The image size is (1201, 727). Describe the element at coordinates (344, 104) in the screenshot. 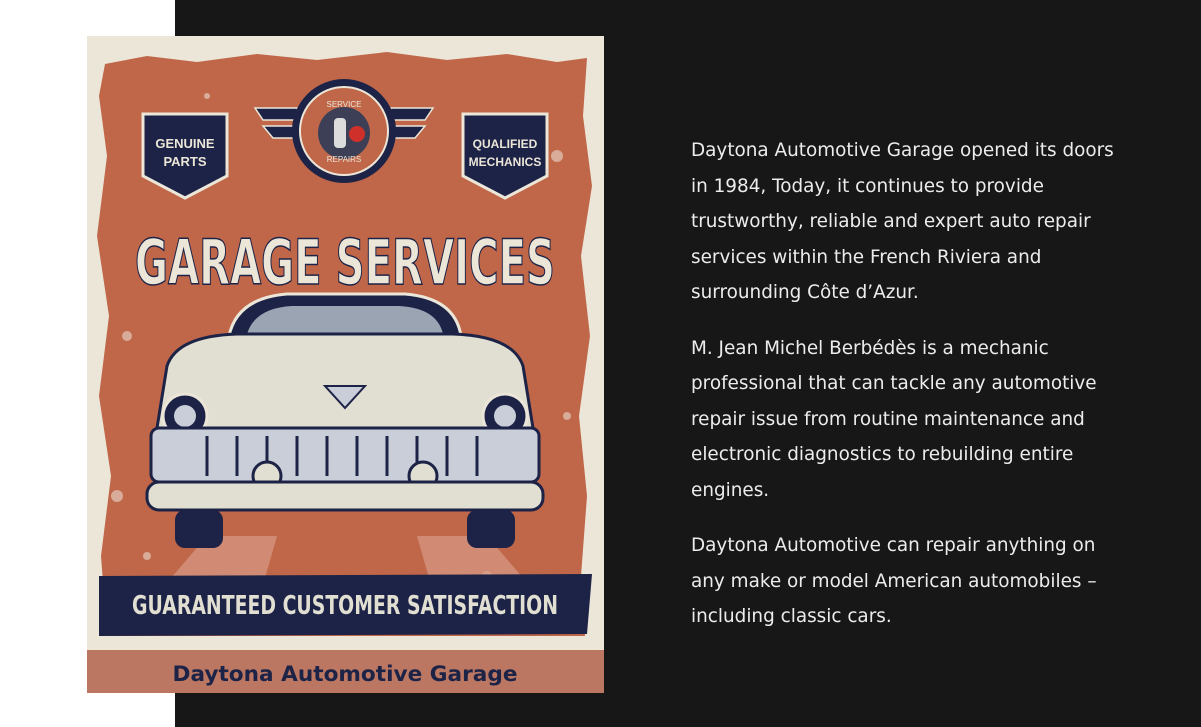

I see `emblem-top-text: SERVICE` at that location.